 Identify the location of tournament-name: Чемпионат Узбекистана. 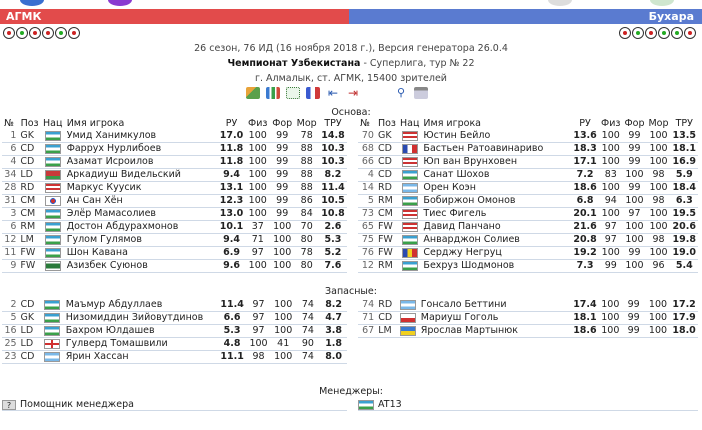
(293, 63).